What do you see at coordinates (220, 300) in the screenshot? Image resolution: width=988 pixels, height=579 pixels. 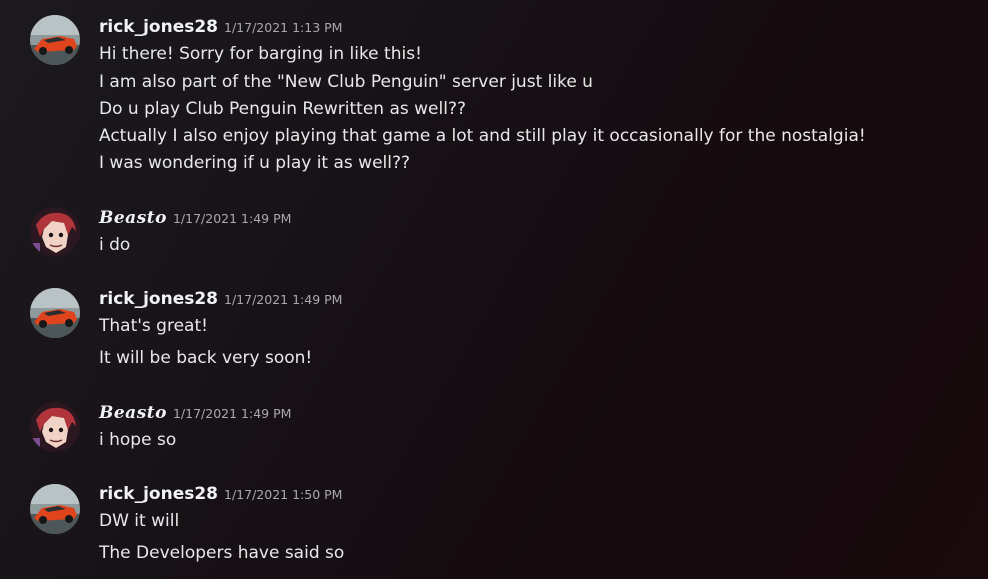 I see `message-header: rick_jones28 1/17/2021 1:49 PM` at bounding box center [220, 300].